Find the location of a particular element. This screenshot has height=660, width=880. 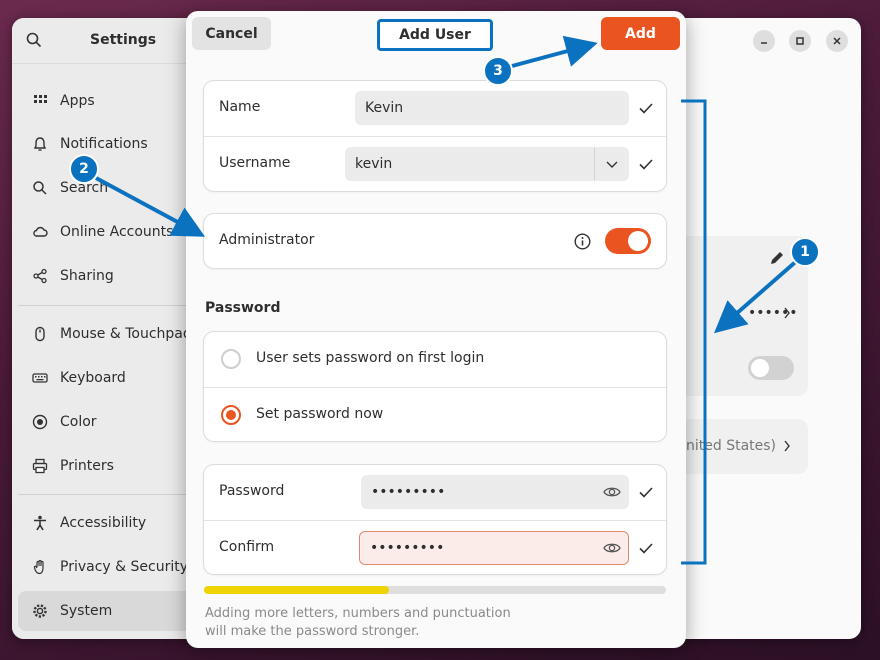

confirm-input is located at coordinates (494, 548).